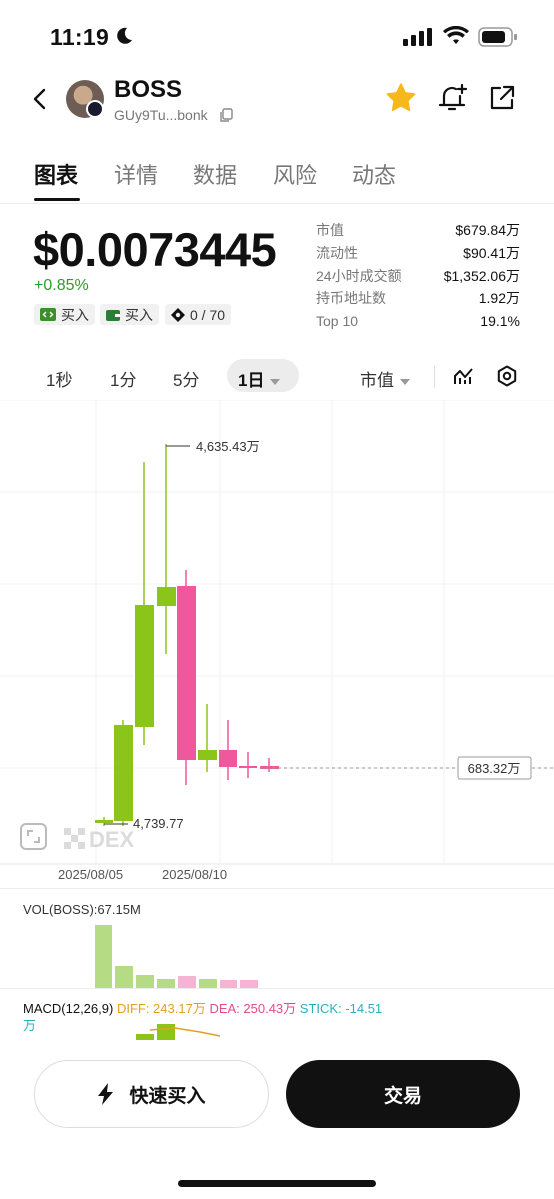 Image resolution: width=554 pixels, height=1199 pixels. What do you see at coordinates (161, 115) in the screenshot?
I see `token-address: GUy9Tu...bonk` at bounding box center [161, 115].